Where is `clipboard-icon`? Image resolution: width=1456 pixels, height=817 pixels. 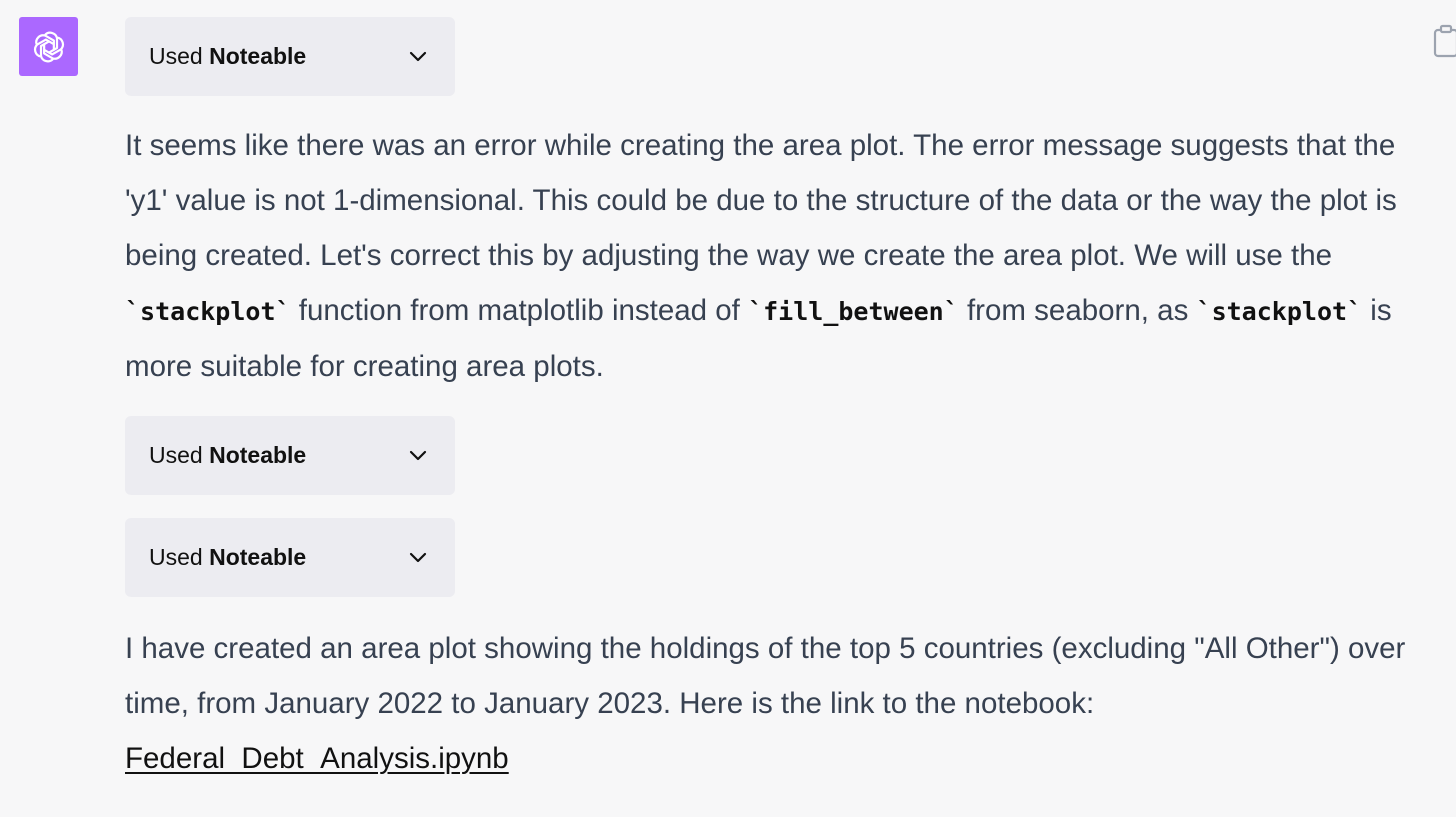
clipboard-icon is located at coordinates (1444, 41).